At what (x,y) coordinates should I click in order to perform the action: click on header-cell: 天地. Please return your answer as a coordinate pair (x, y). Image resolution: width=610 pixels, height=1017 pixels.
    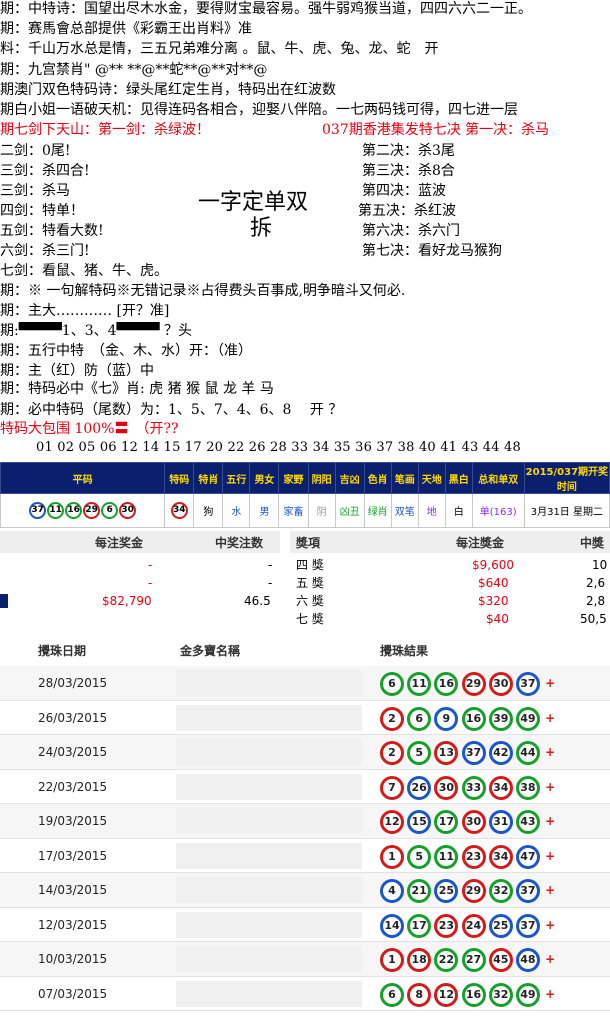
    Looking at the image, I should click on (431, 478).